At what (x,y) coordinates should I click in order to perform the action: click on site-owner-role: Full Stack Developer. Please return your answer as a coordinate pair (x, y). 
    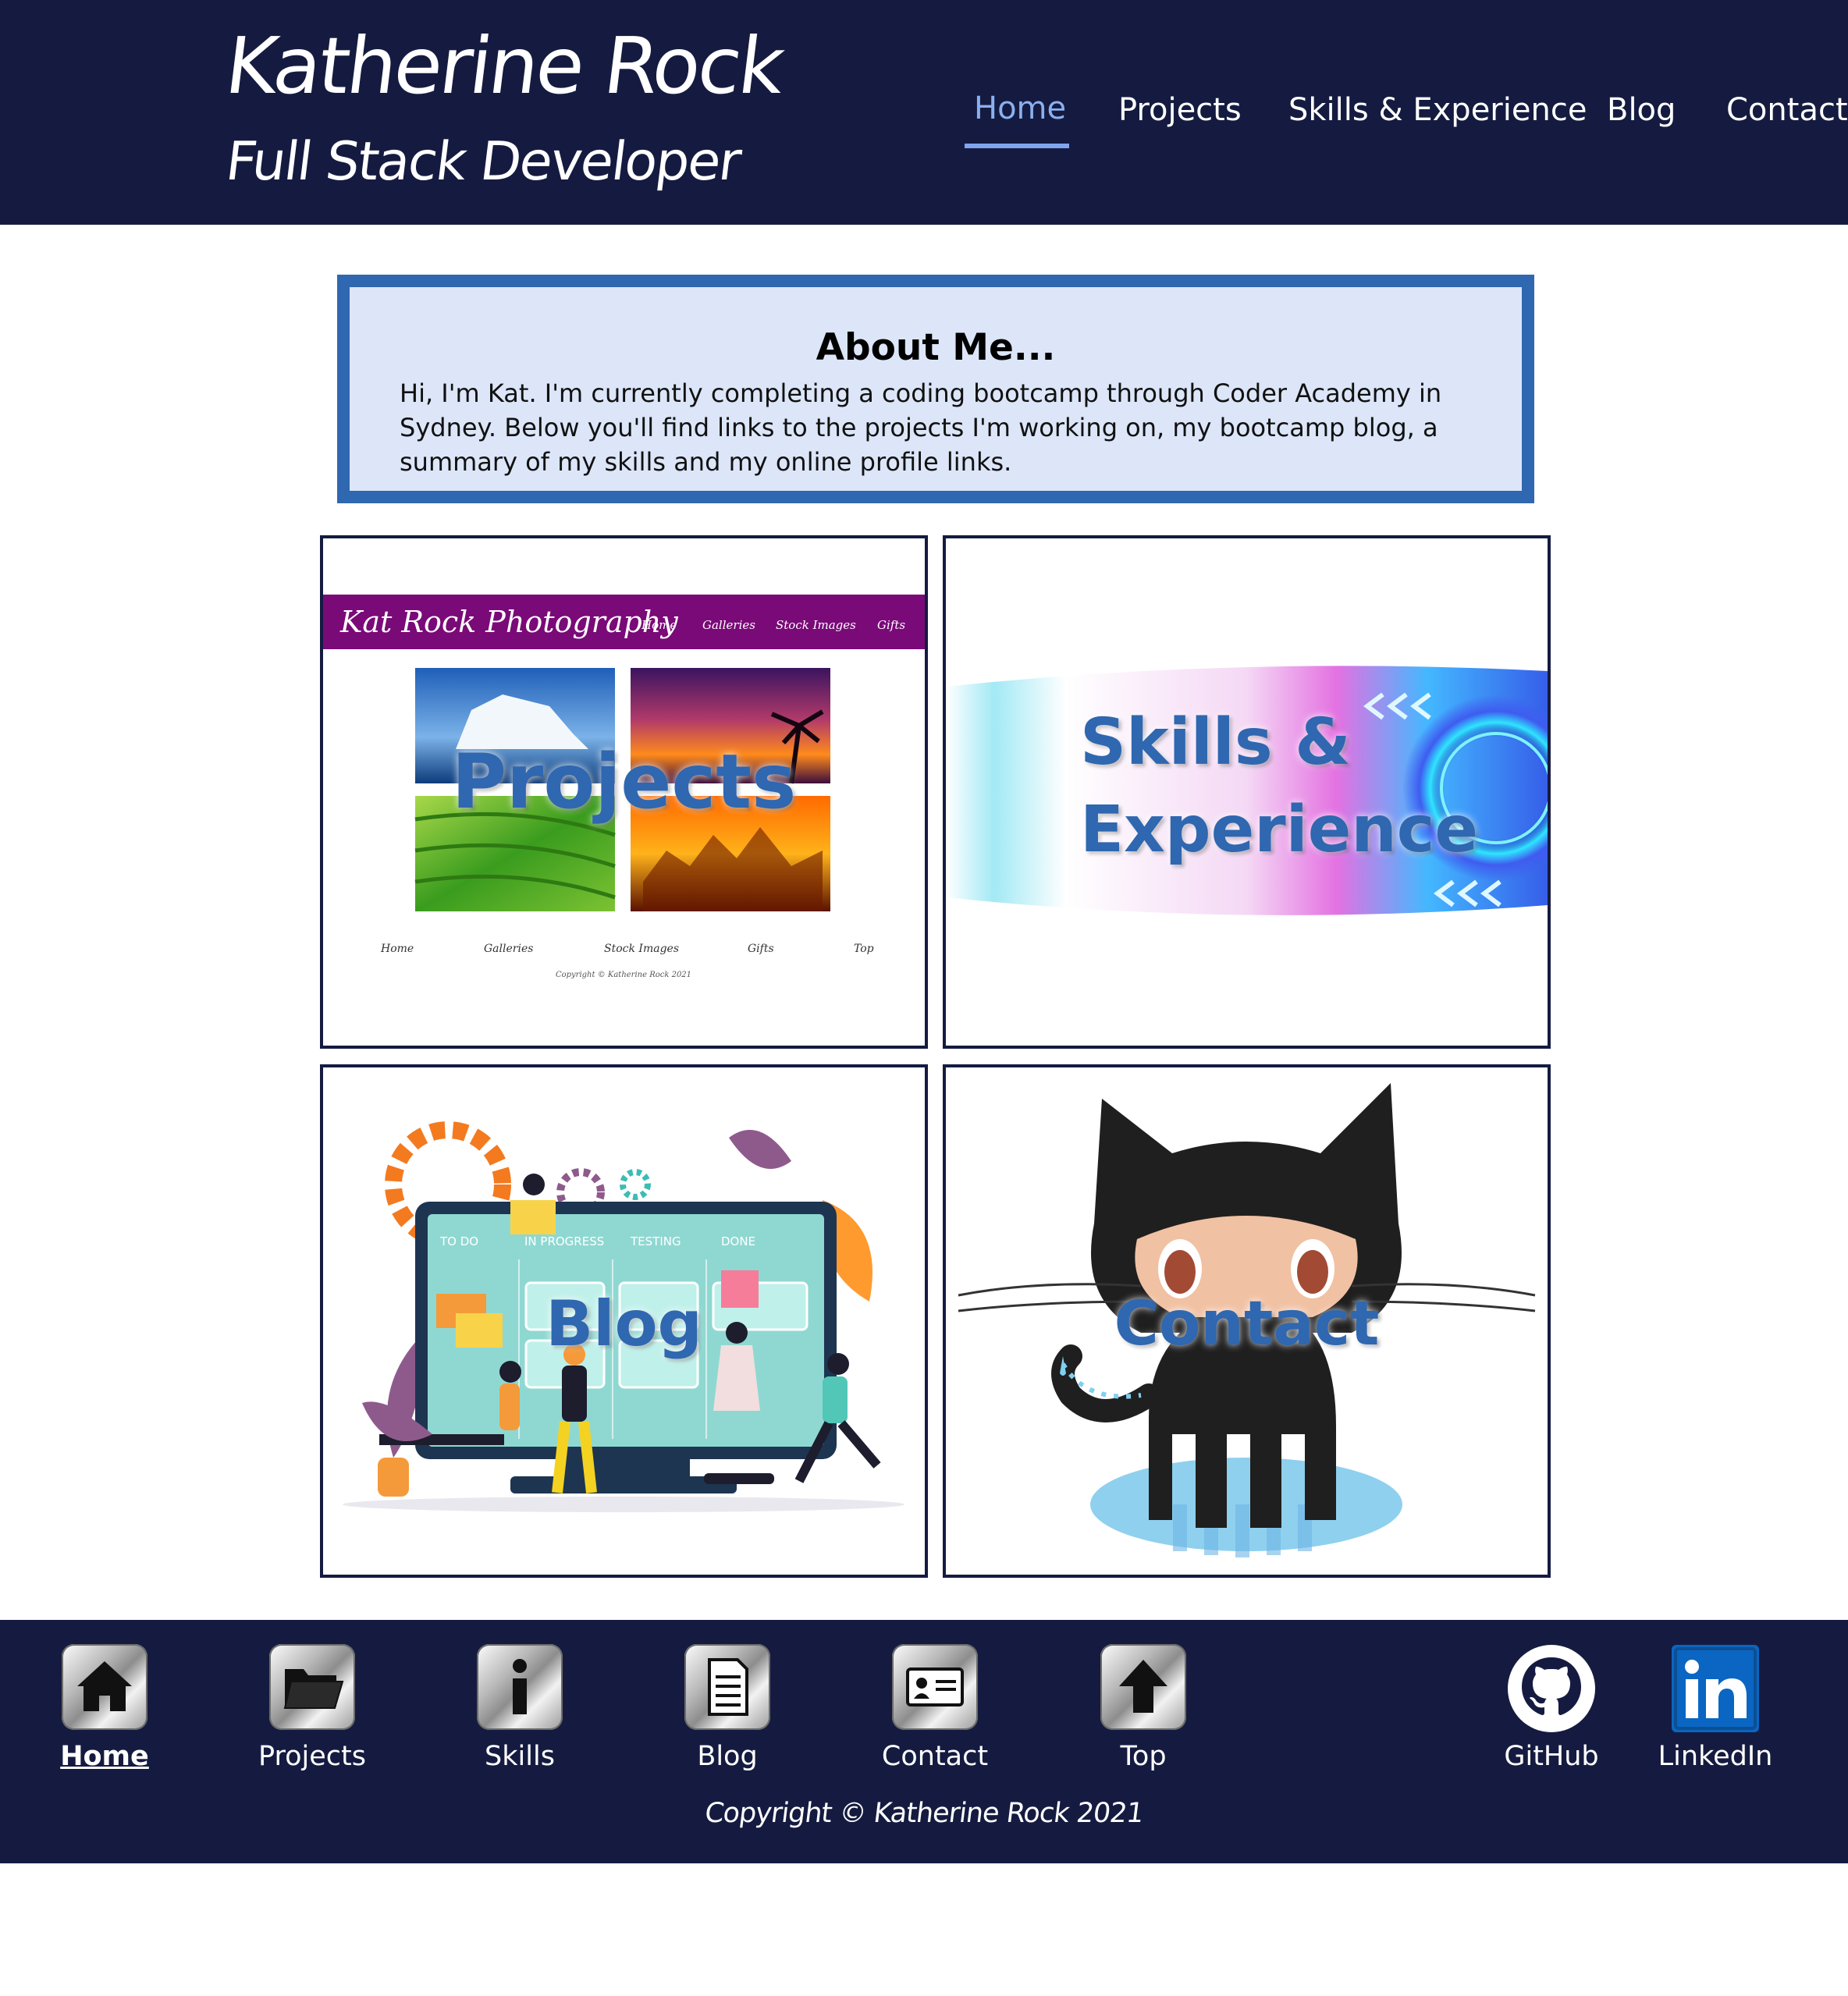
    Looking at the image, I should click on (483, 162).